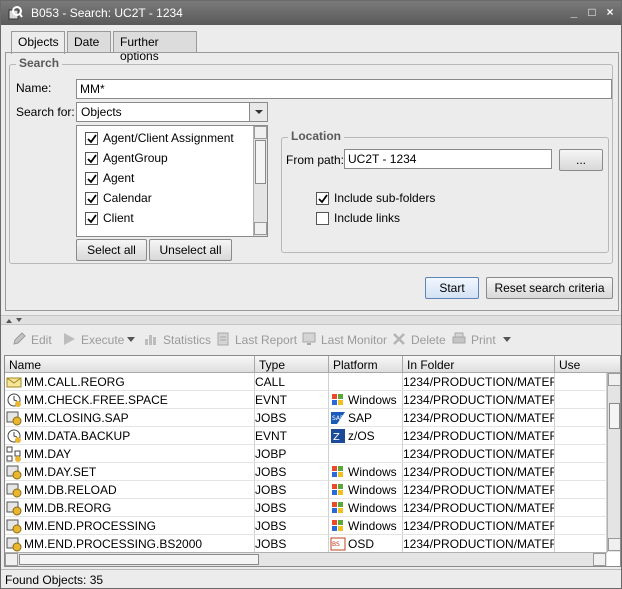 Image resolution: width=622 pixels, height=589 pixels. I want to click on column-header-type: Type, so click(292, 364).